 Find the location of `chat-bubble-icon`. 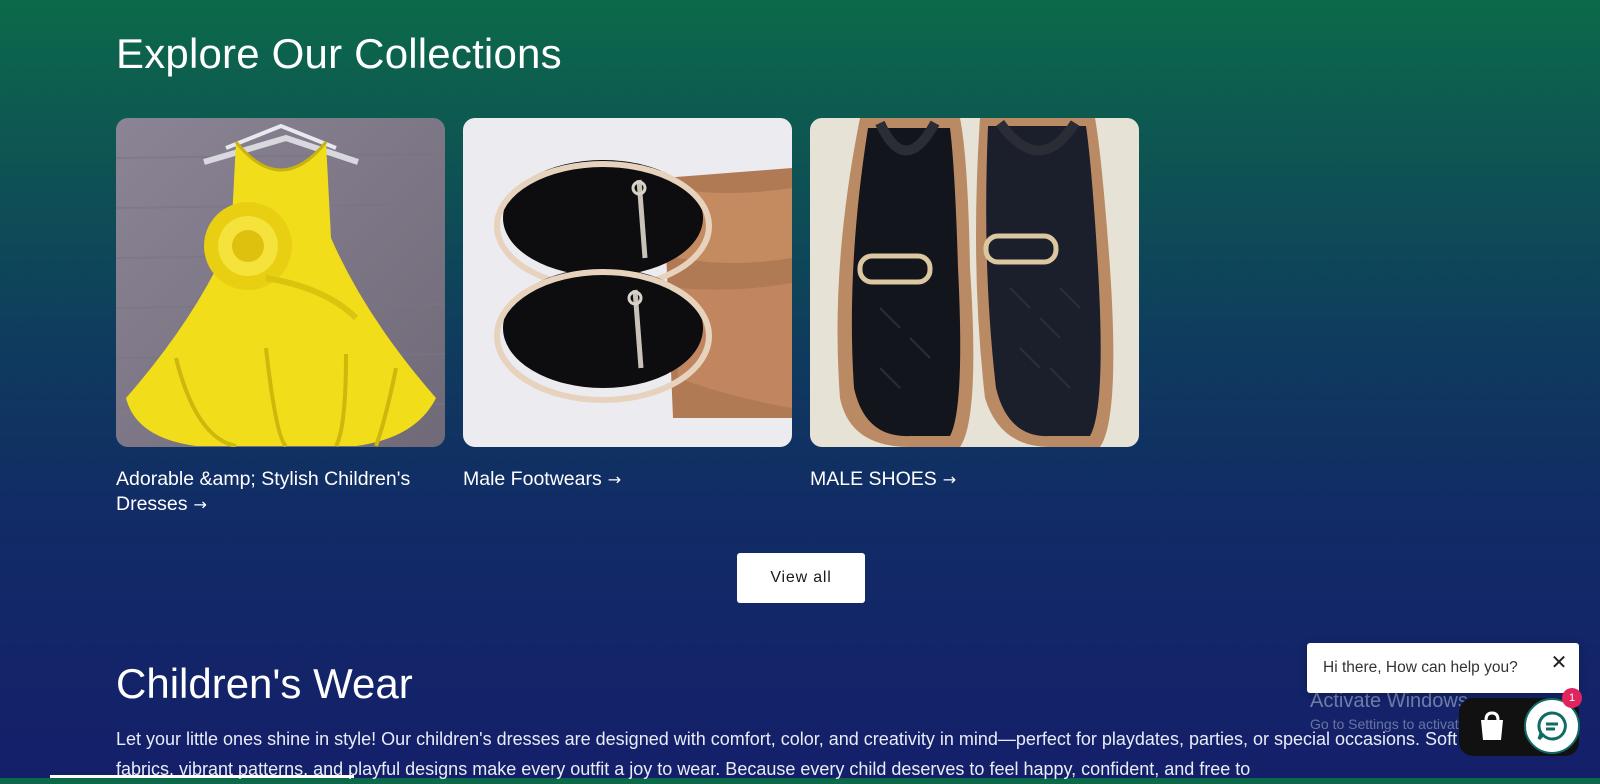

chat-bubble-icon is located at coordinates (1552, 726).